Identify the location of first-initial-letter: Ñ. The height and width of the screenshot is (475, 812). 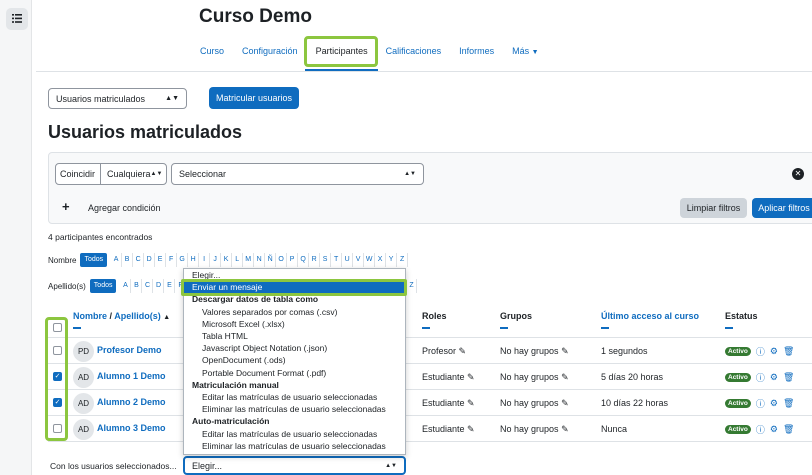
(271, 260).